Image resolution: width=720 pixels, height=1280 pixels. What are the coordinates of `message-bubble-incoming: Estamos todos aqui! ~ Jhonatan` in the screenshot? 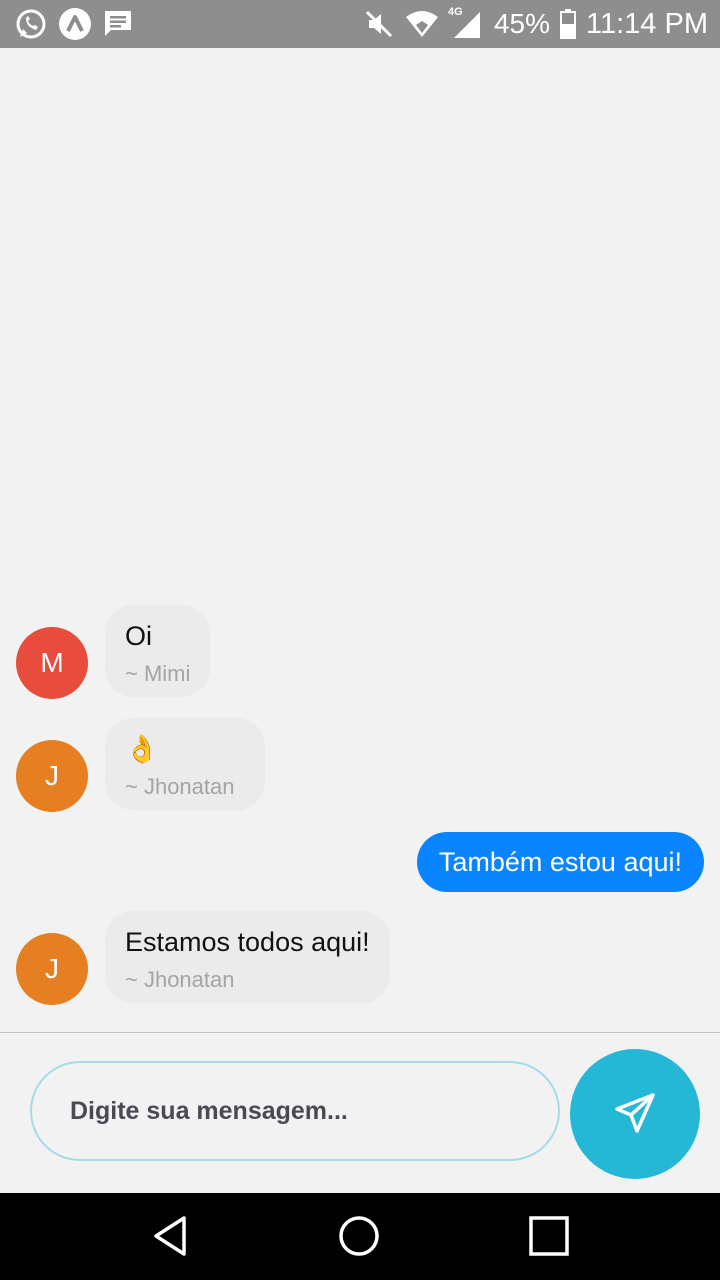 It's located at (247, 957).